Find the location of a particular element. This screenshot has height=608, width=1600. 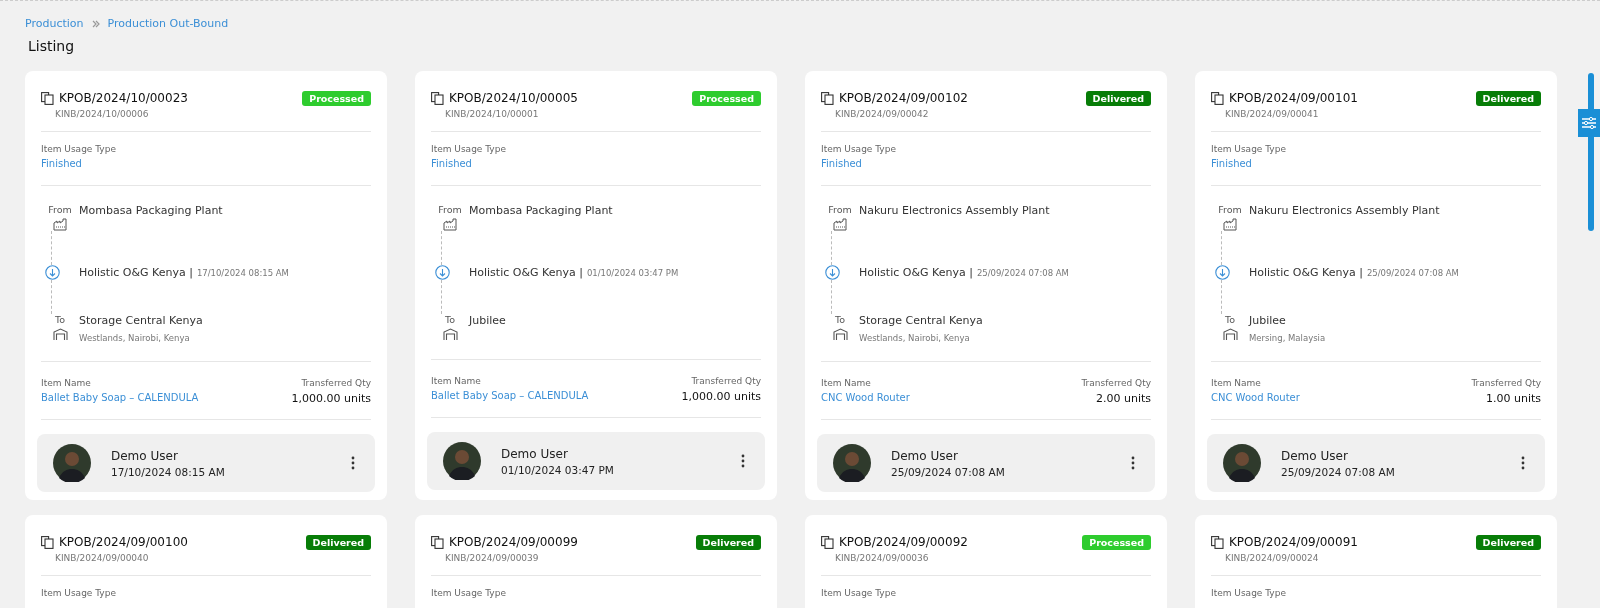

origin-name: Nakuru Electronics Assembly Plant is located at coordinates (954, 210).